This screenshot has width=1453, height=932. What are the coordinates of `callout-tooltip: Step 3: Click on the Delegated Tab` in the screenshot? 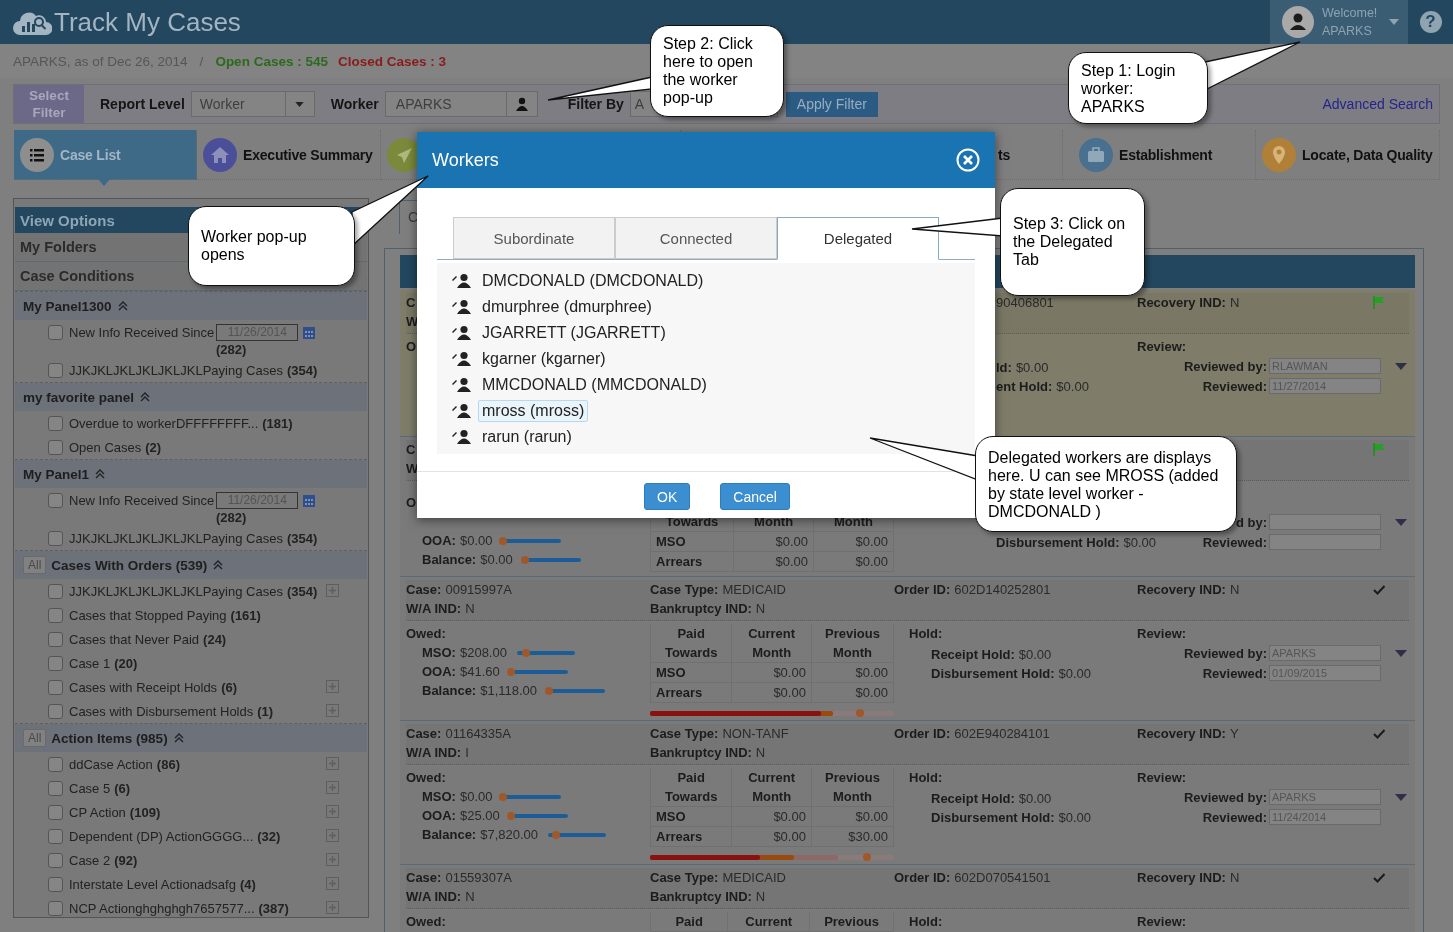 It's located at (1072, 242).